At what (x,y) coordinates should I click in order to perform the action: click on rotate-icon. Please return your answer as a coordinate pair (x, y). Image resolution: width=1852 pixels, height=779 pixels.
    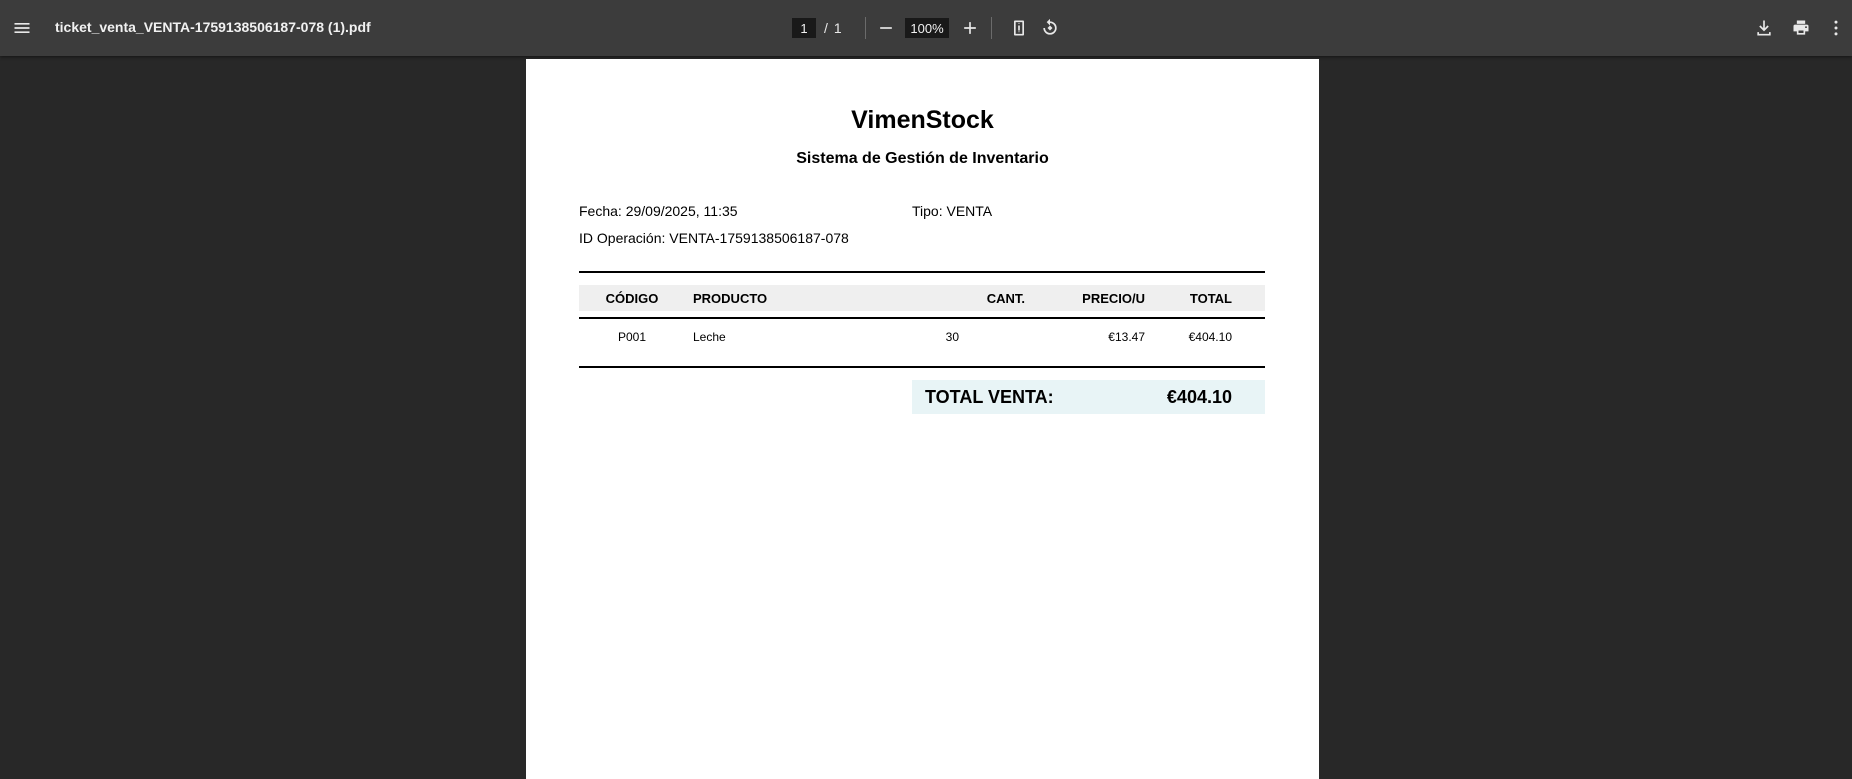
    Looking at the image, I should click on (1050, 28).